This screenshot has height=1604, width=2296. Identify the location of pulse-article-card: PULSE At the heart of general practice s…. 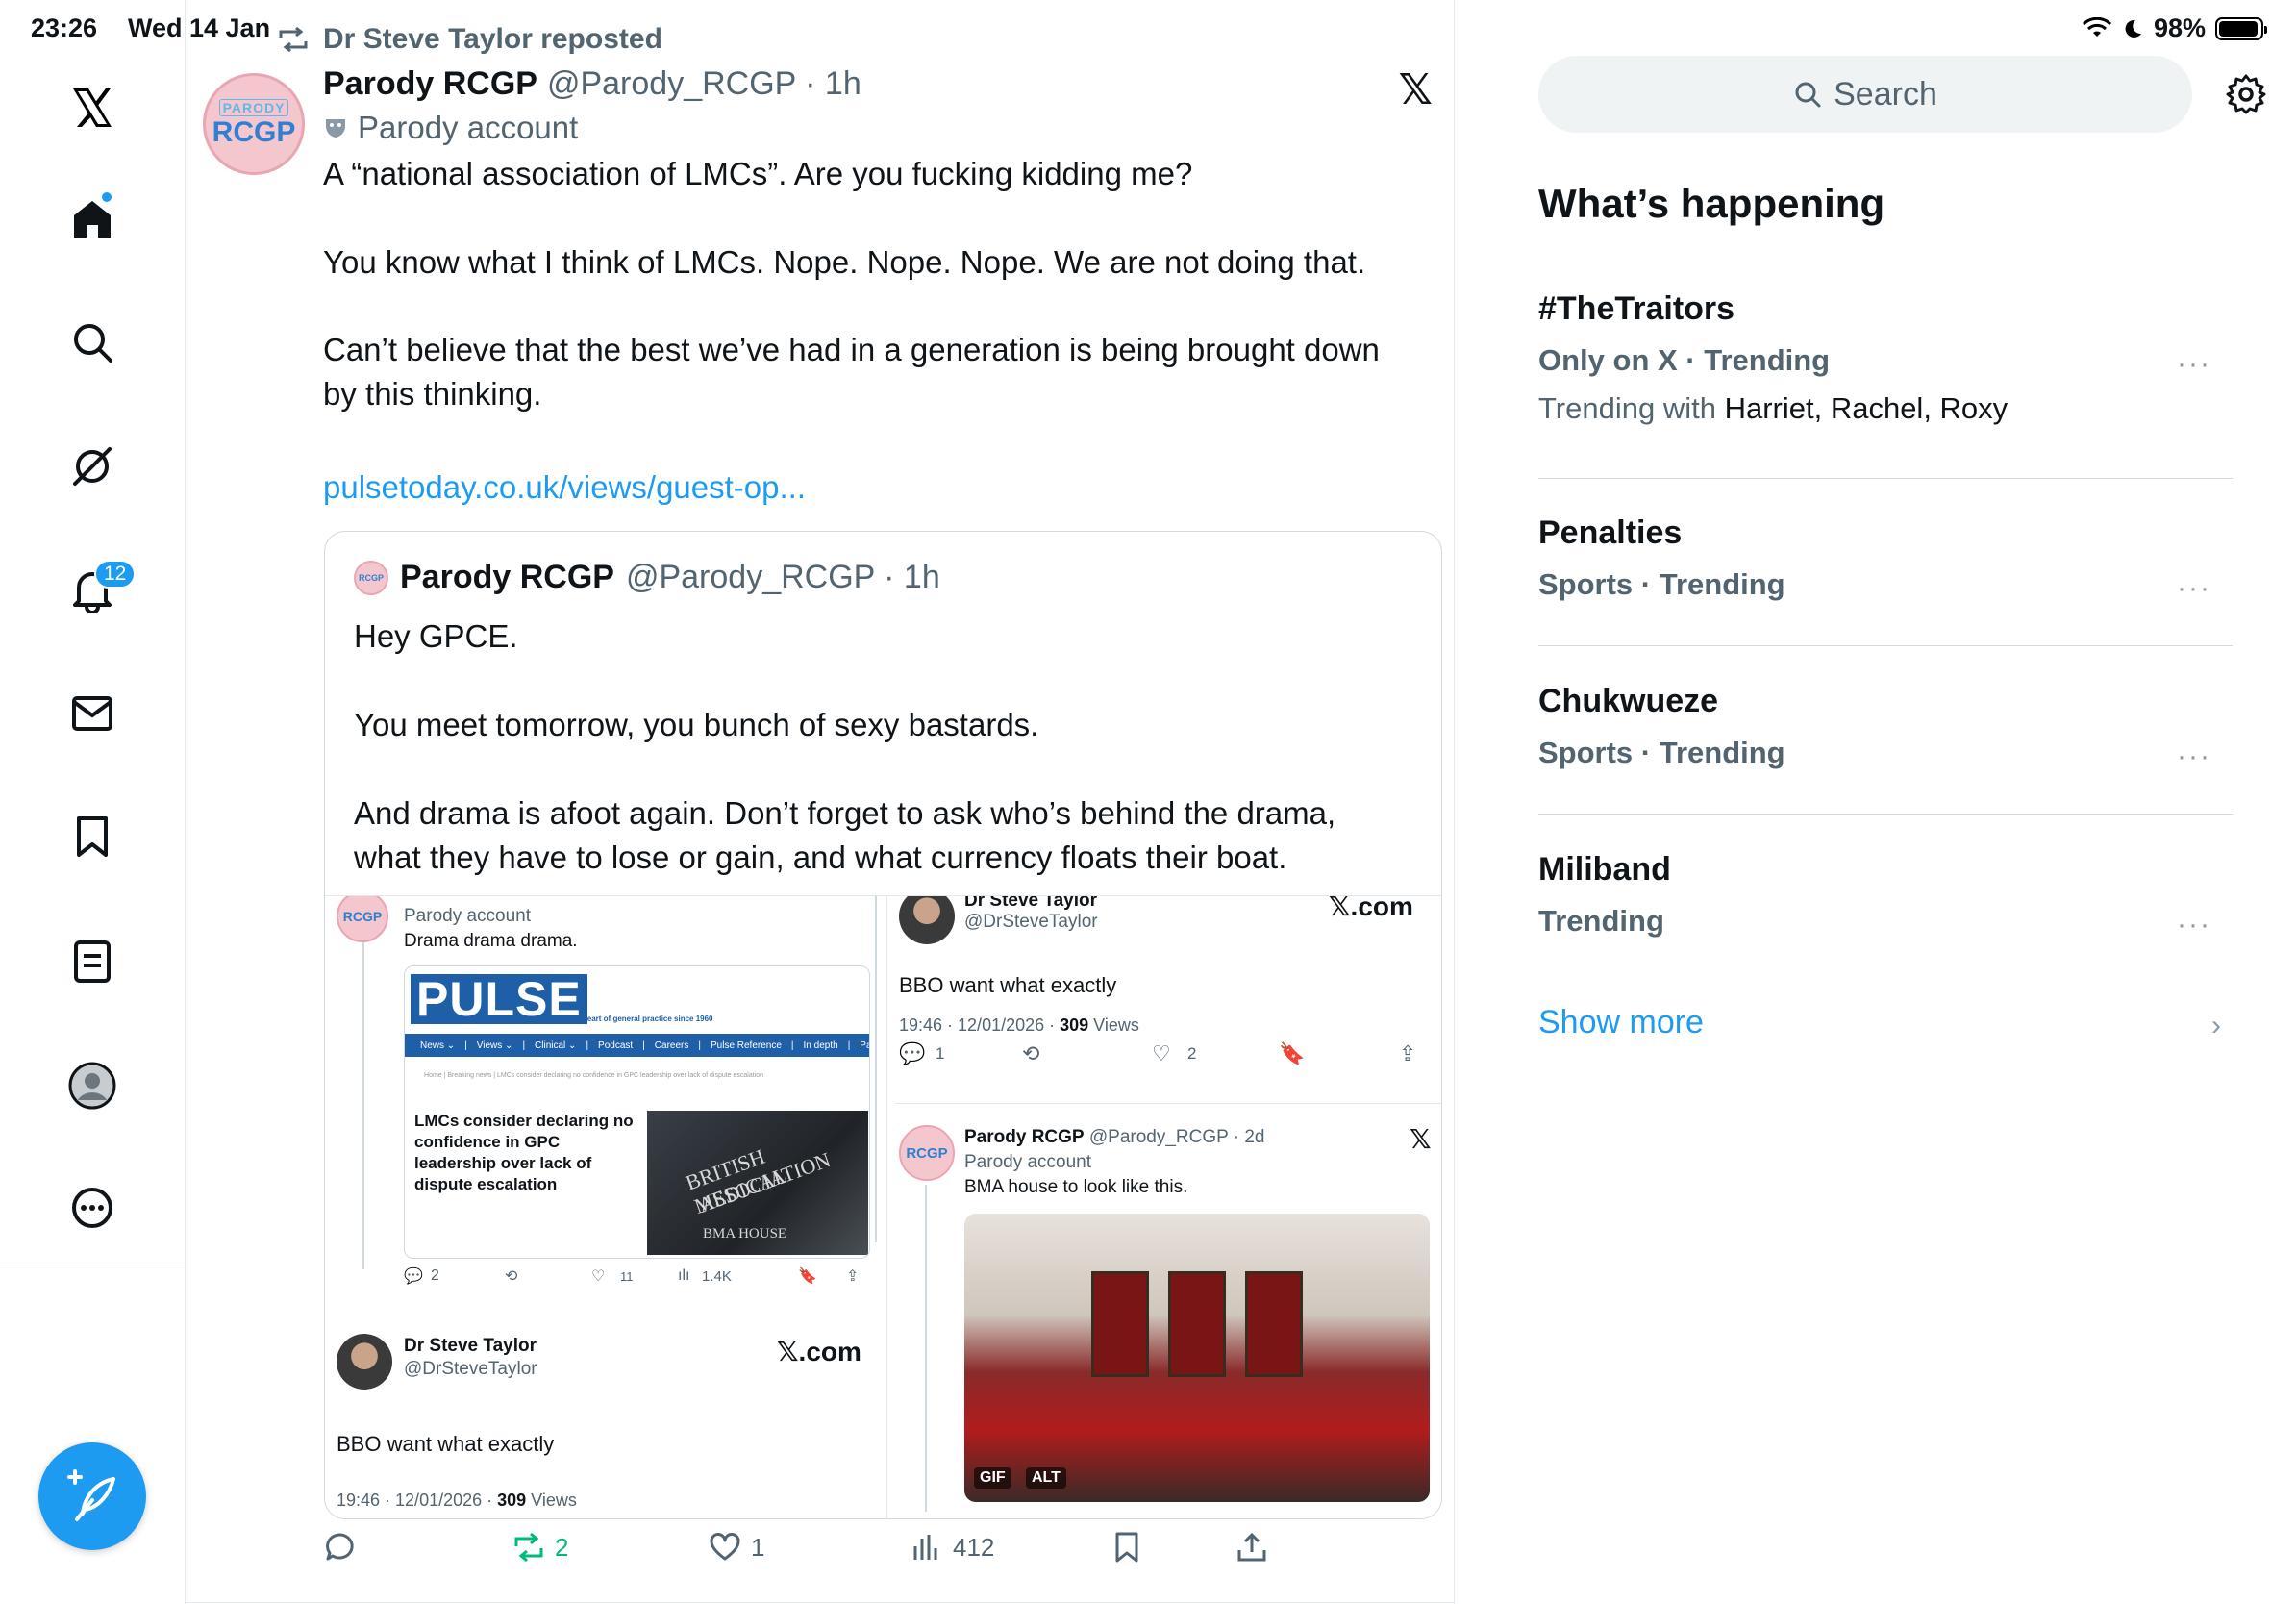
(637, 1112).